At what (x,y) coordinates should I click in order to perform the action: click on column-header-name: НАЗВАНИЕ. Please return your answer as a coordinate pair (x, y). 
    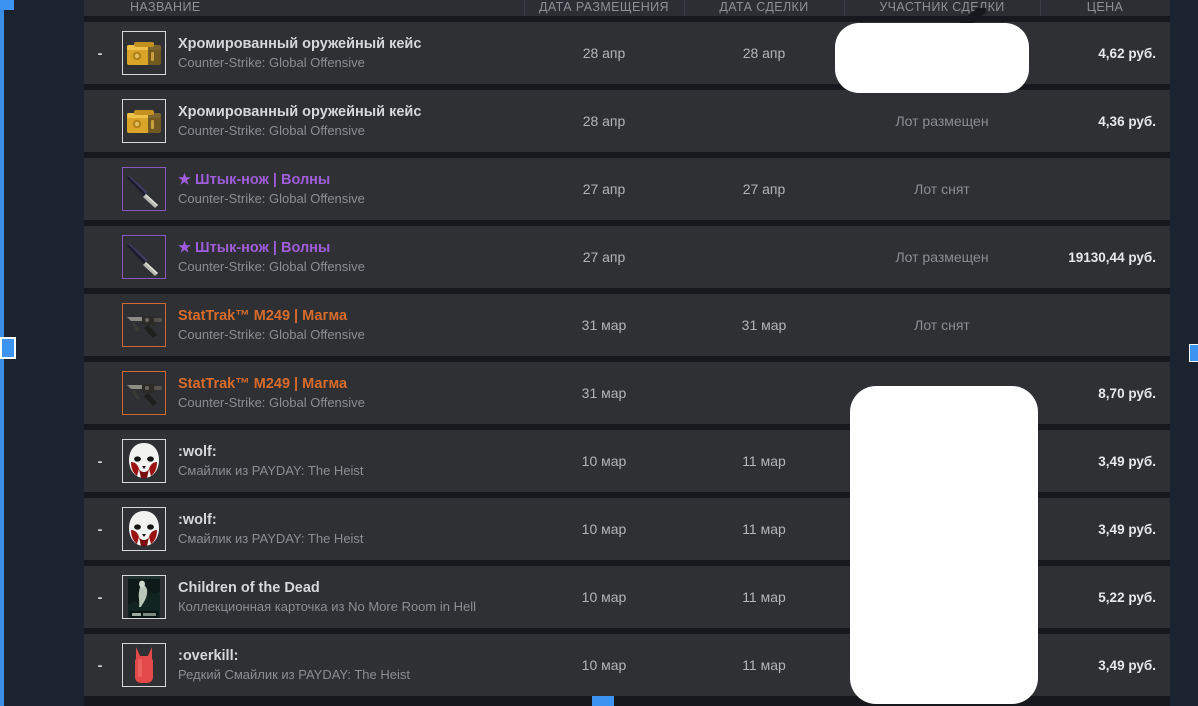
    Looking at the image, I should click on (304, 8).